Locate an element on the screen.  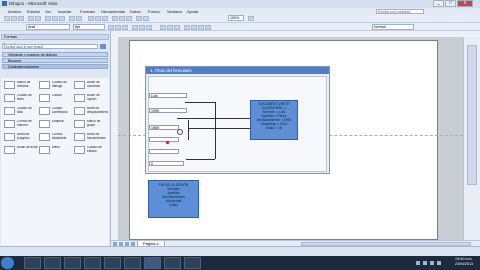
shape-item: Cuadro de diálogo is located at coordinates (56, 85).